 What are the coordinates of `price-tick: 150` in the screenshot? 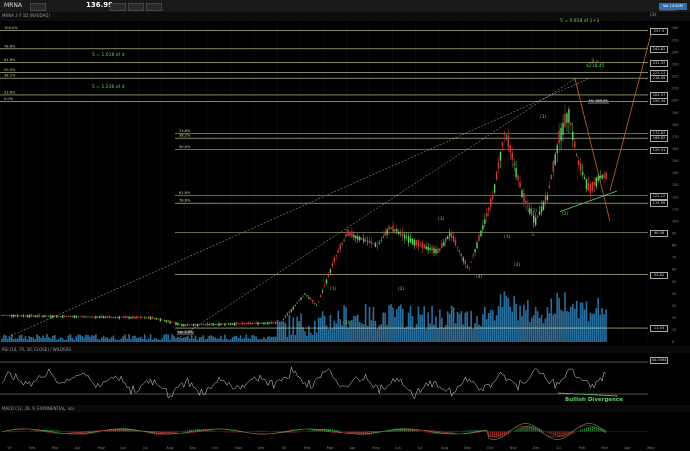 It's located at (675, 161).